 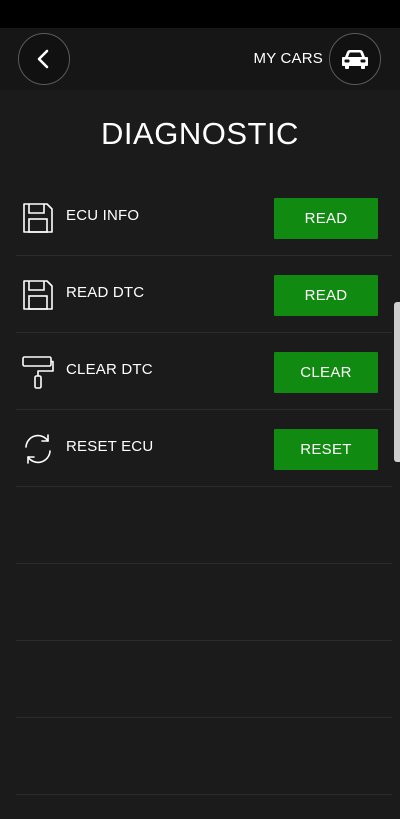 I want to click on side-scroll-handle, so click(x=397, y=382).